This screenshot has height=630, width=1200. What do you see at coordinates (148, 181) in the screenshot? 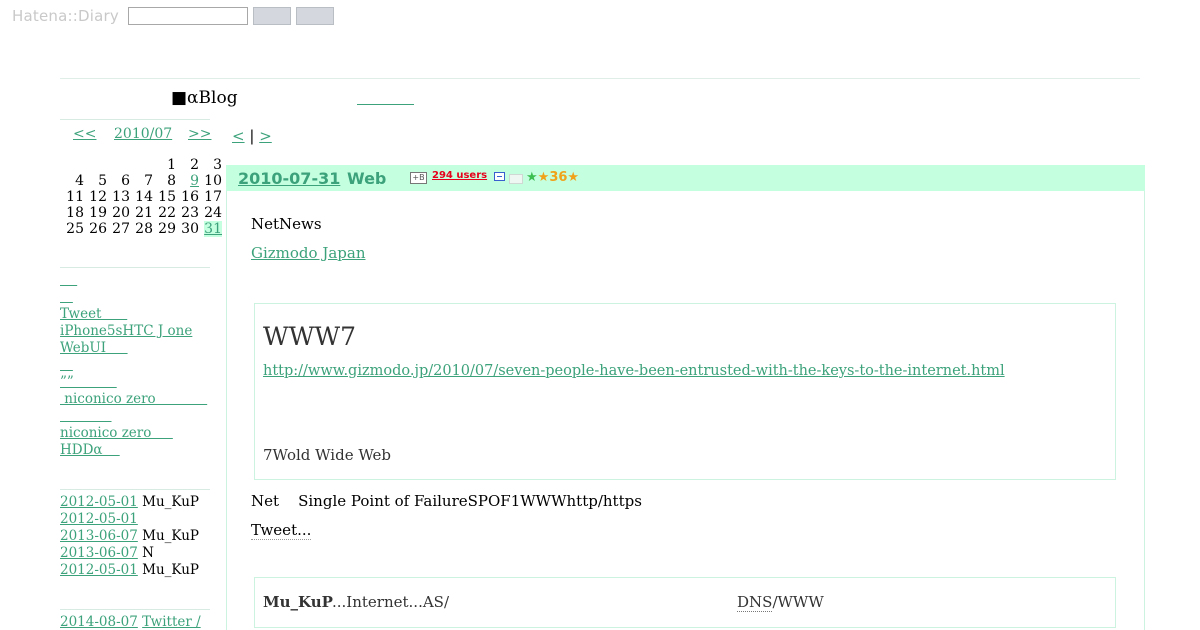
I see `calendar-day: 7` at bounding box center [148, 181].